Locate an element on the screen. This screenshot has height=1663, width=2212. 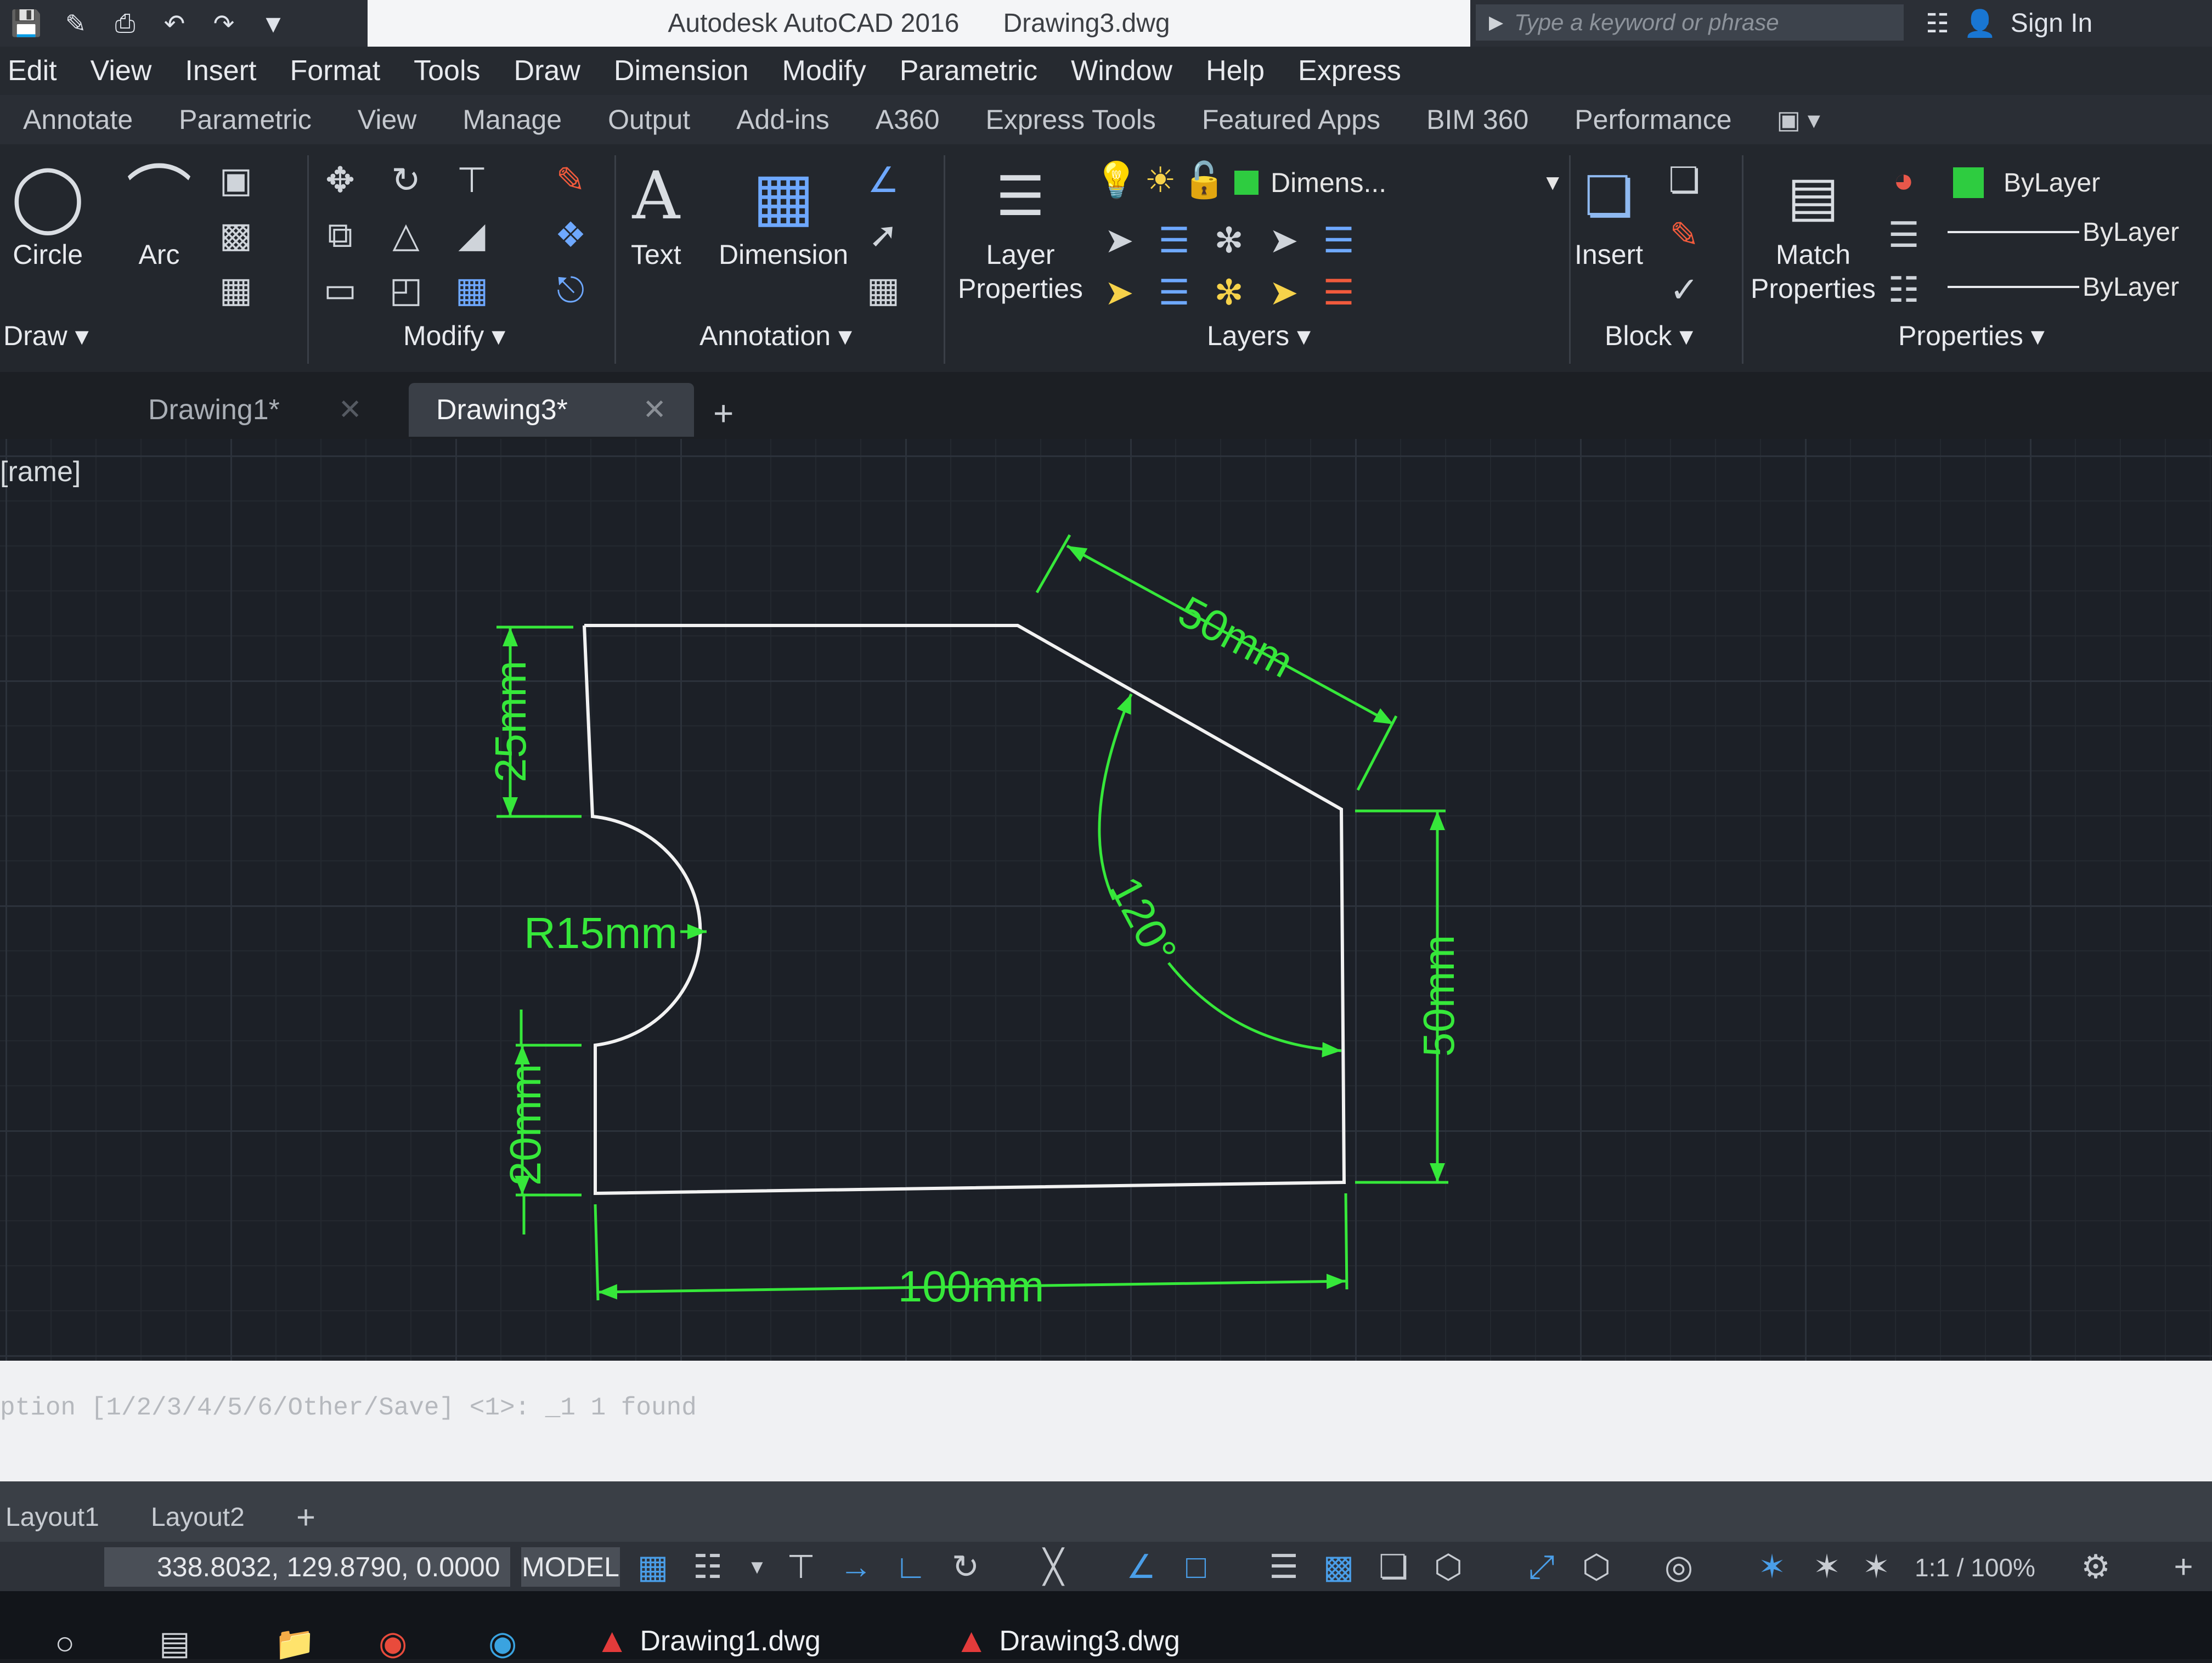
customize-icon: + is located at coordinates (2183, 1567).